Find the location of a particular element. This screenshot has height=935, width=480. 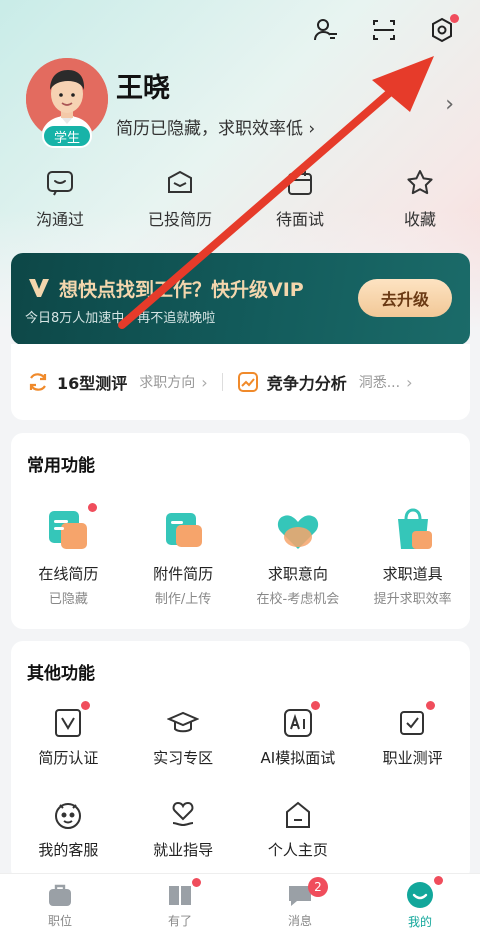

quick-label: 收藏 is located at coordinates (419, 219).